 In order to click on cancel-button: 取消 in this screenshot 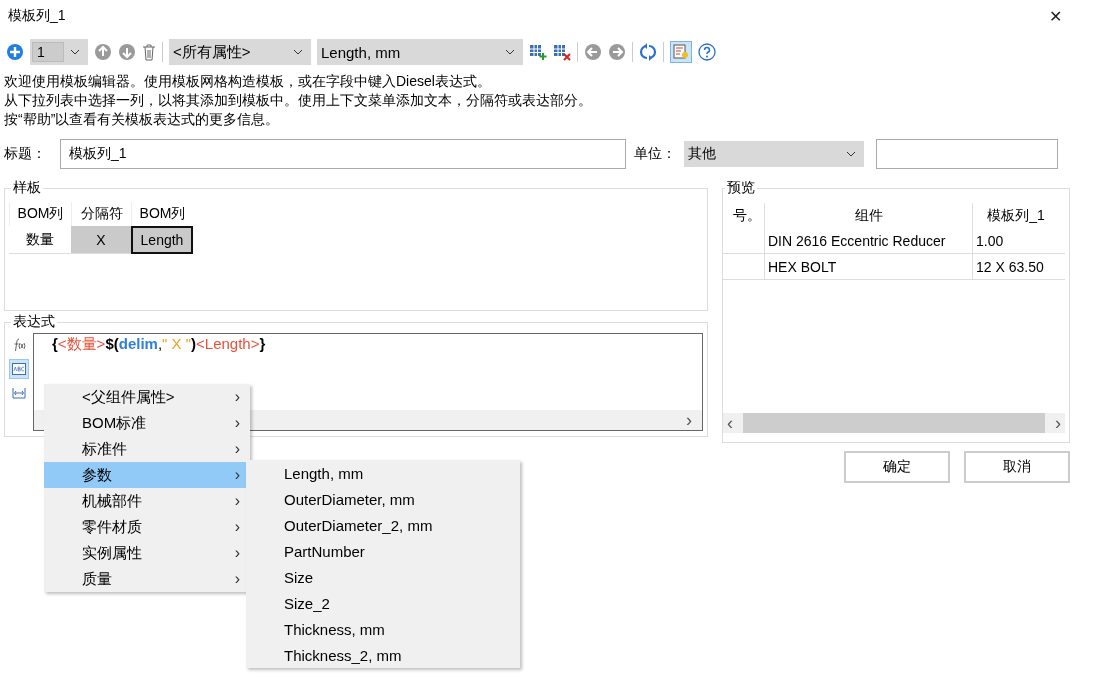, I will do `click(1017, 467)`.